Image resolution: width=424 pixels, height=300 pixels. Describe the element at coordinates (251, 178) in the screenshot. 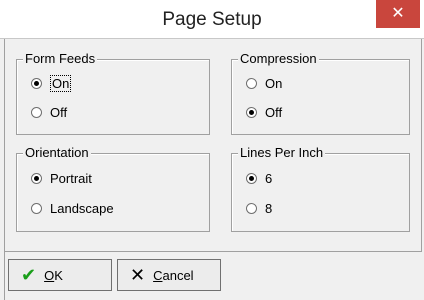

I see `lines-per-inch-6-radio` at that location.